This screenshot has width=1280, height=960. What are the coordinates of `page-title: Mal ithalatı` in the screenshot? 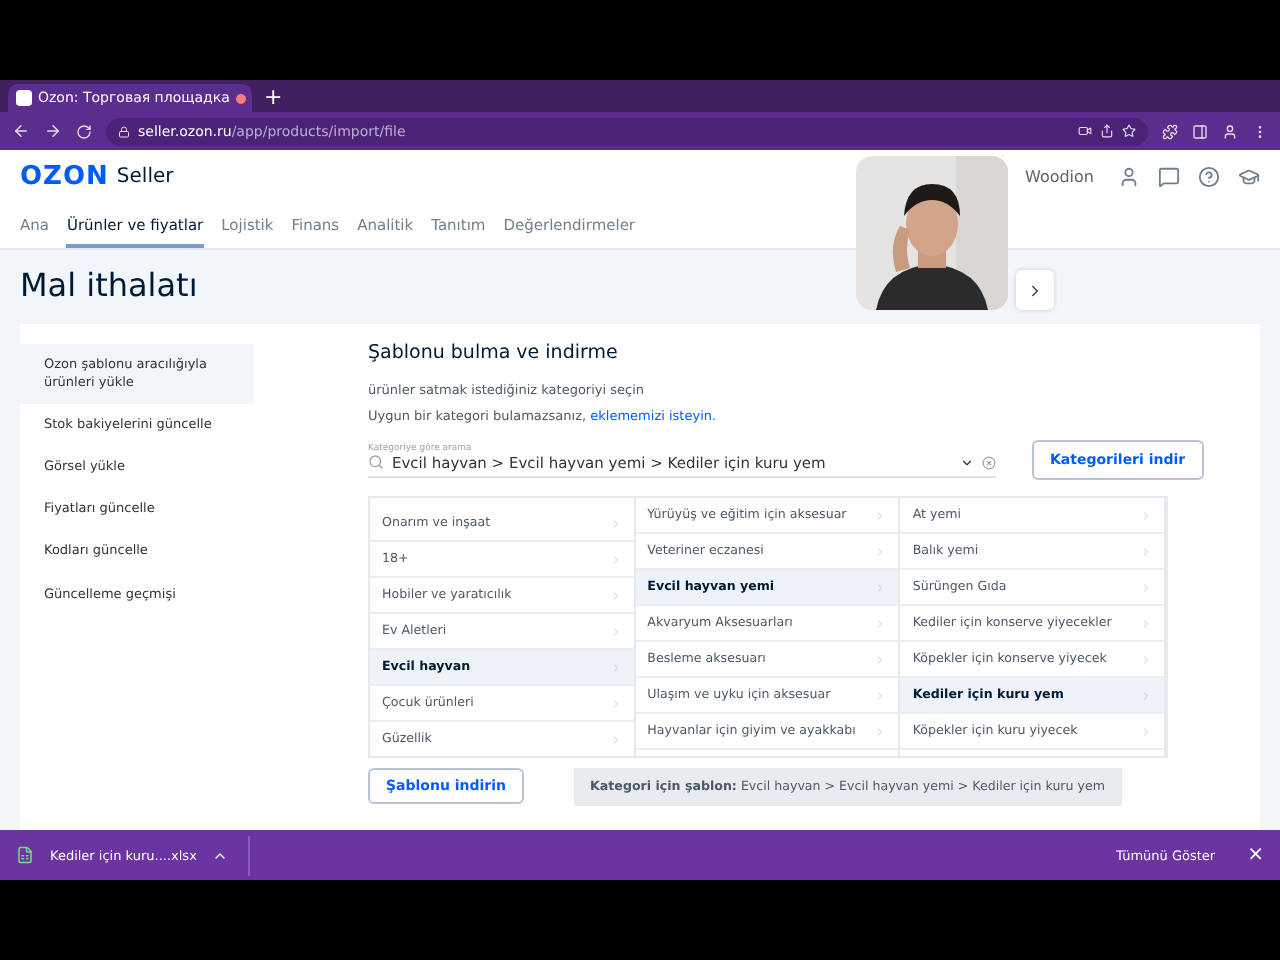 It's located at (109, 286).